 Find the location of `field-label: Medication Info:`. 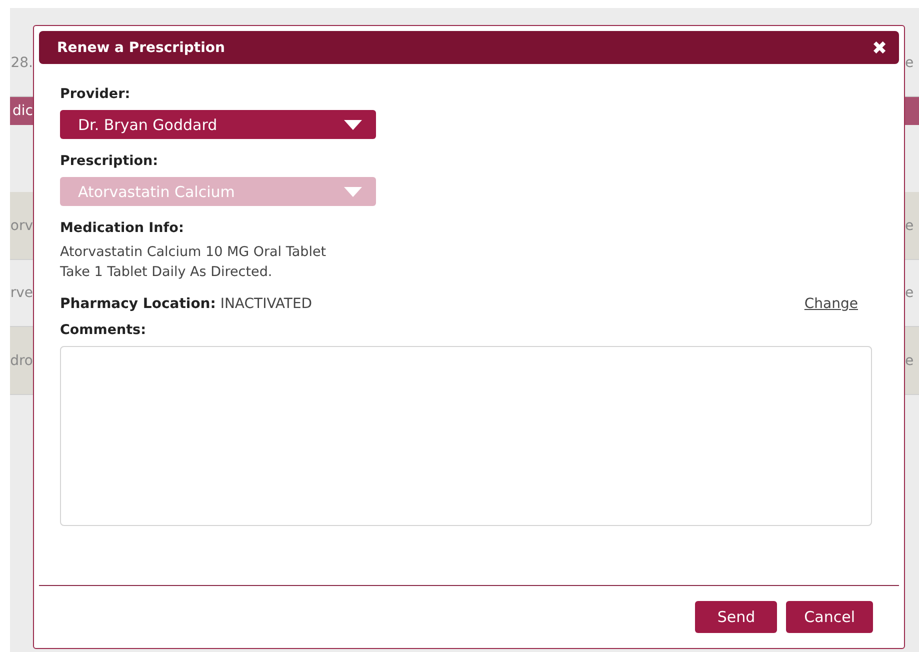

field-label: Medication Info: is located at coordinates (122, 228).